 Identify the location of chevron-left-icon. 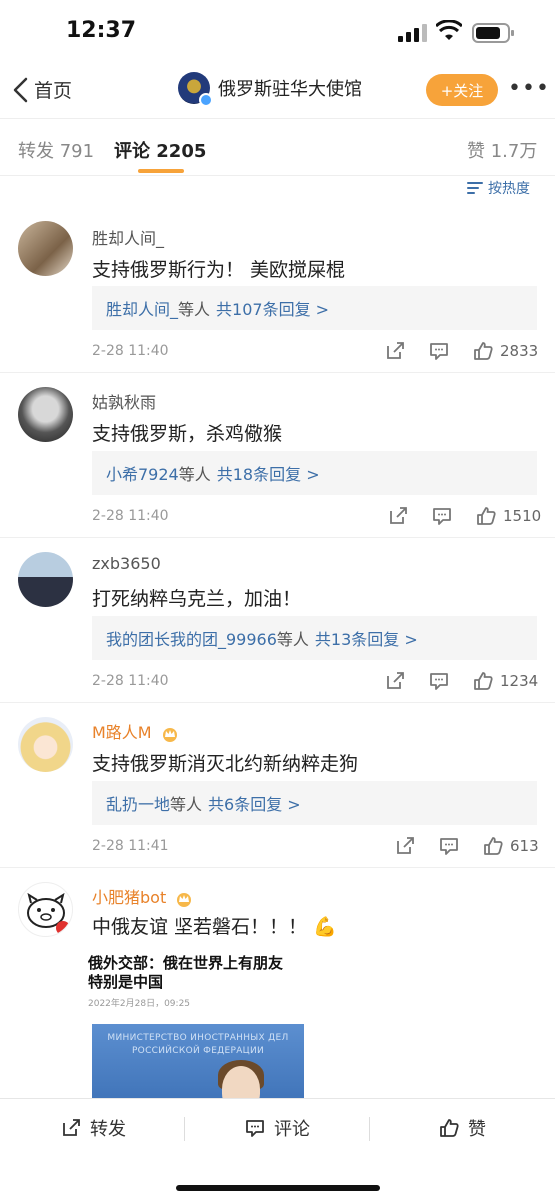
(20, 89).